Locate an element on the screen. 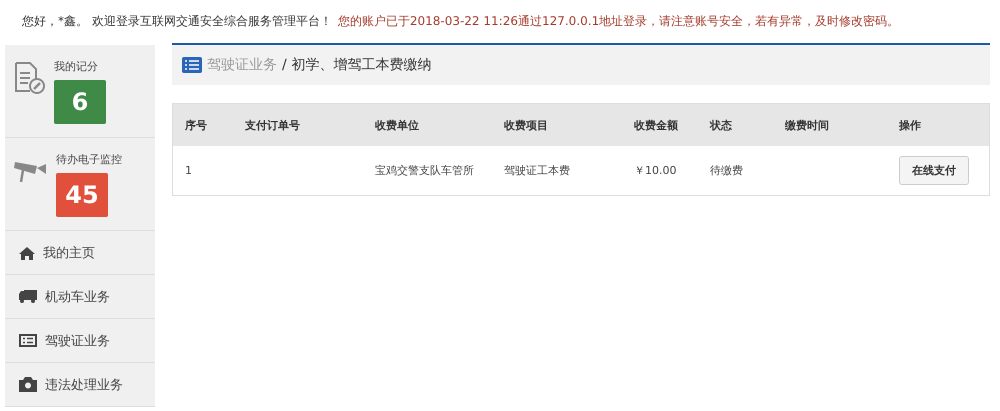 The image size is (1000, 411). table-cell-text: ￥10.00 is located at coordinates (656, 170).